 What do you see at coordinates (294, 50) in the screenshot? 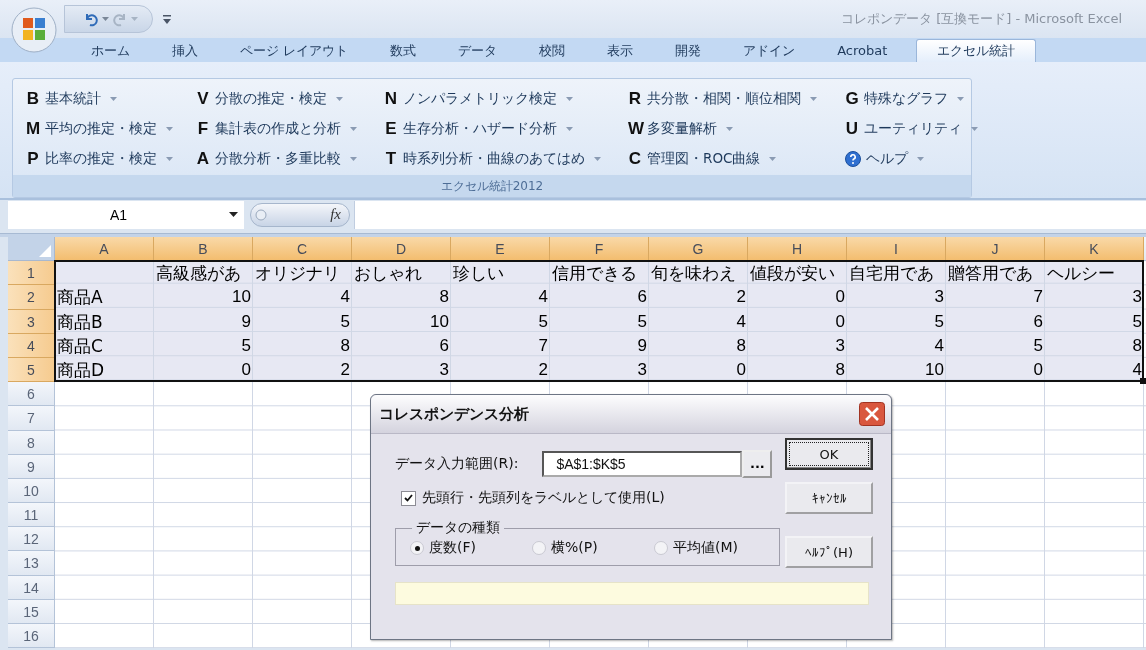
I see `ribbon-tab: ページ レイアウト` at bounding box center [294, 50].